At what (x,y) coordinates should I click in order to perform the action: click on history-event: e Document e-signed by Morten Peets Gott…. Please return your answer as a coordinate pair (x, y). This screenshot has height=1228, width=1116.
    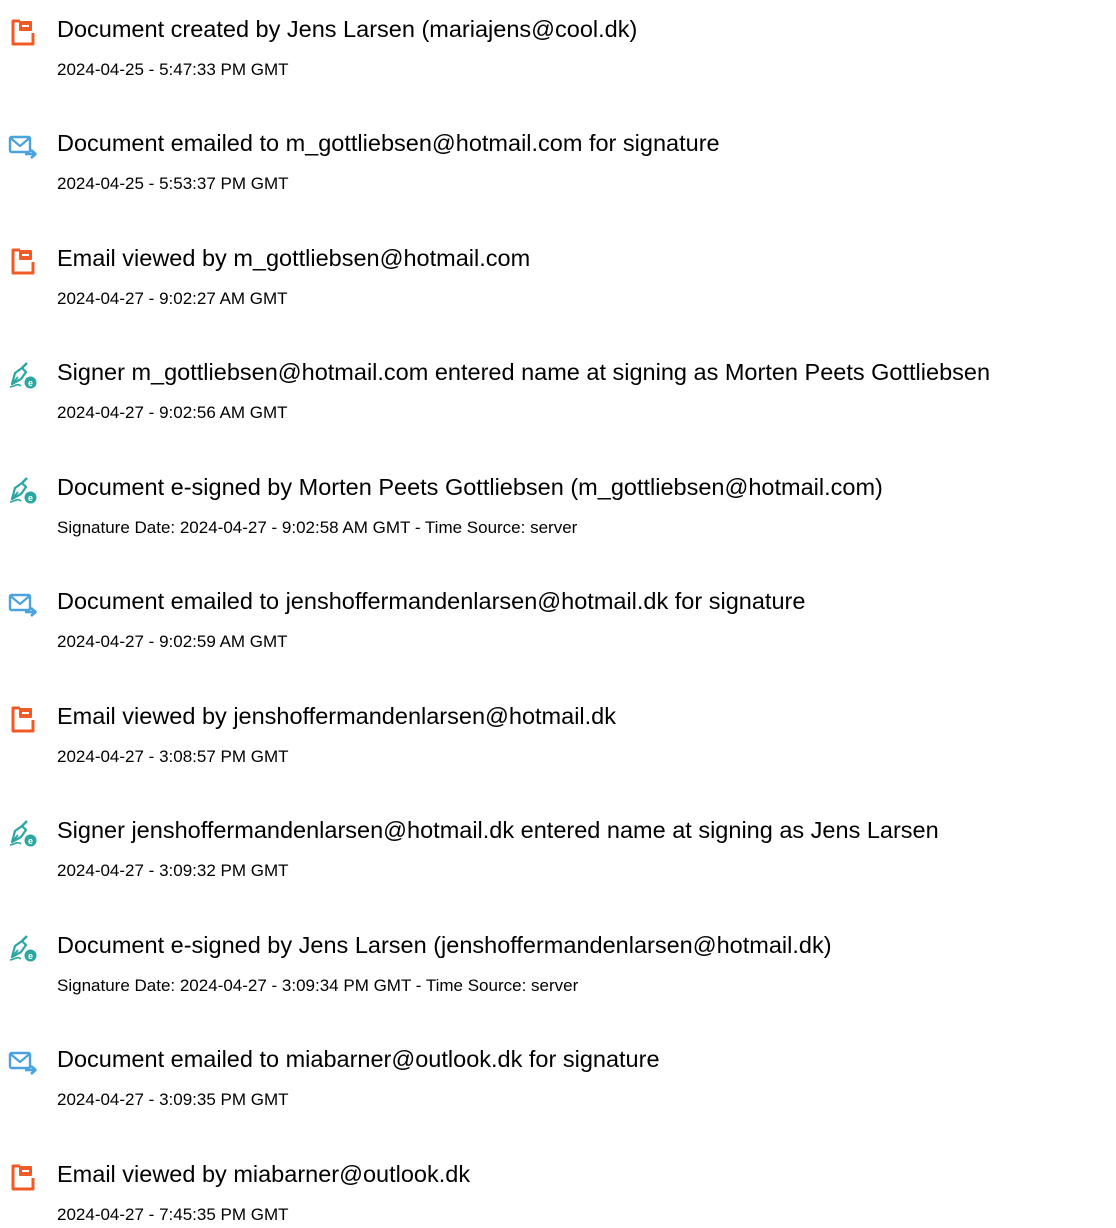
    Looking at the image, I should click on (558, 506).